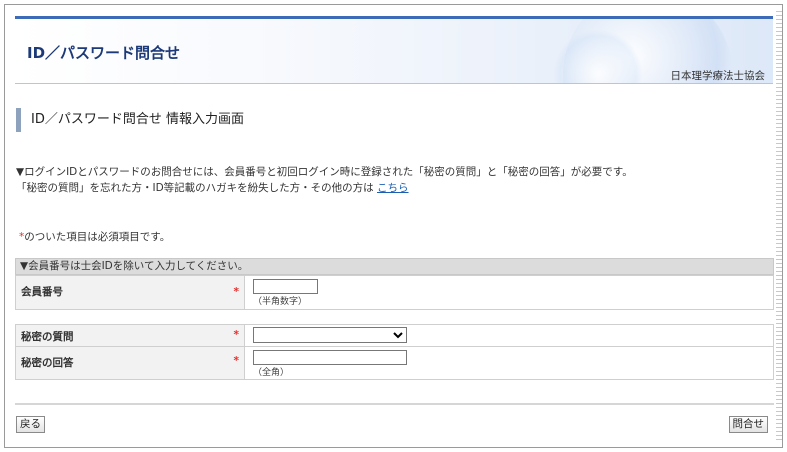 This screenshot has width=787, height=452. I want to click on required-note: *のついた項目は必須項目です。, so click(94, 236).